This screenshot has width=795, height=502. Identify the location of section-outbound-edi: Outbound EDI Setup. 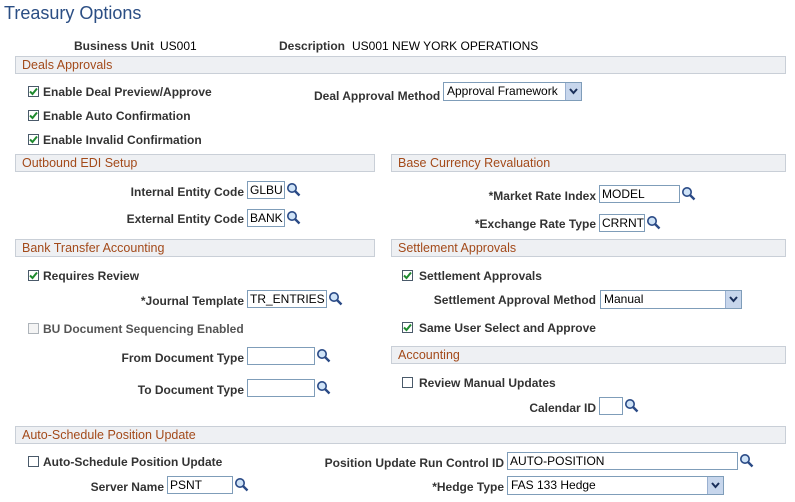
(195, 163).